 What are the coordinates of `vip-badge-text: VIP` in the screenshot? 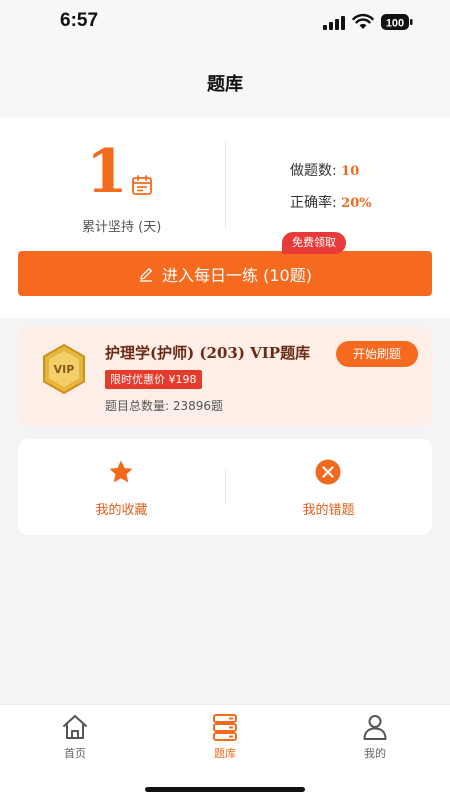 It's located at (64, 369).